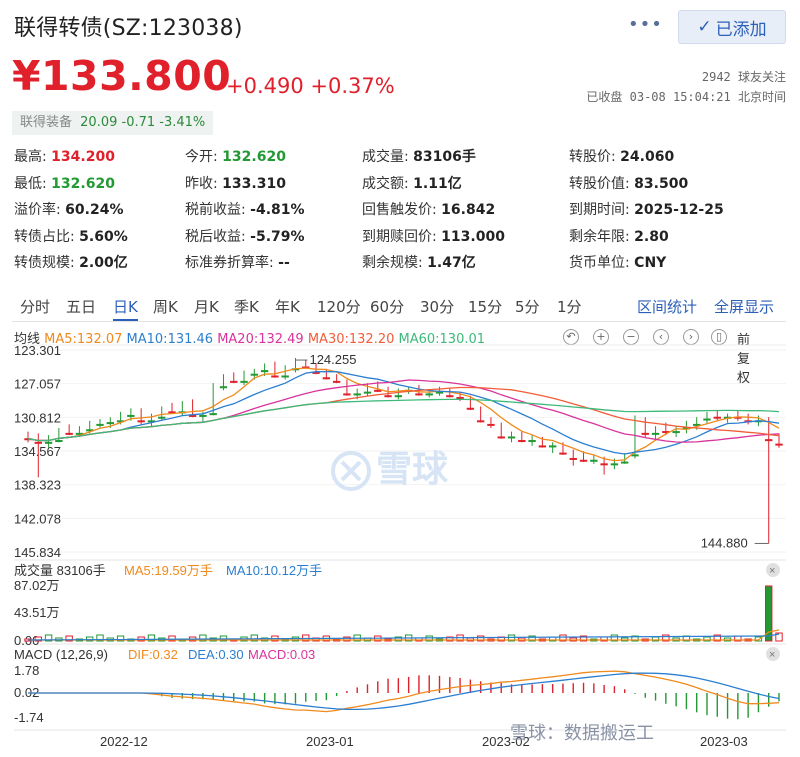 The height and width of the screenshot is (757, 800). I want to click on x-axis-label: 2023-01, so click(330, 741).